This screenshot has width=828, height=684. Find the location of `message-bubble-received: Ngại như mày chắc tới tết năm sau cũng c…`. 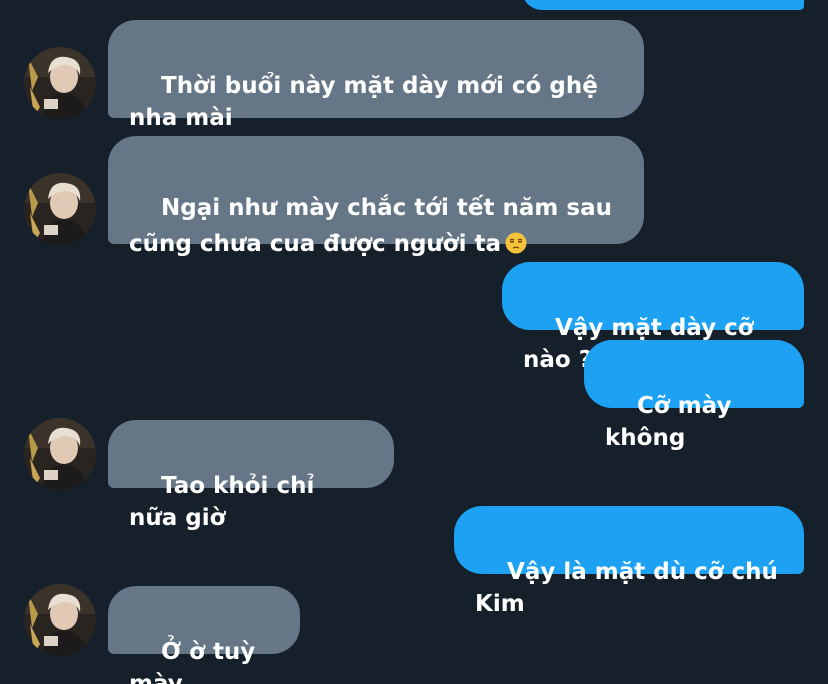

message-bubble-received: Ngại như mày chắc tới tết năm sau cũng c… is located at coordinates (376, 196).